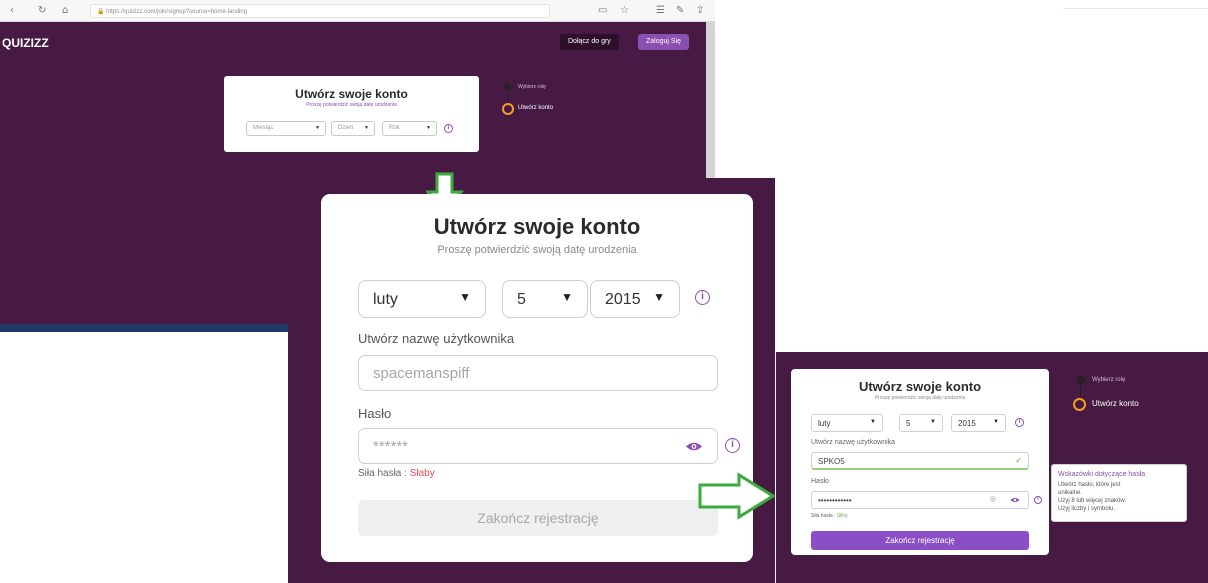  Describe the element at coordinates (394, 128) in the screenshot. I see `year-placeholder: Rok` at that location.